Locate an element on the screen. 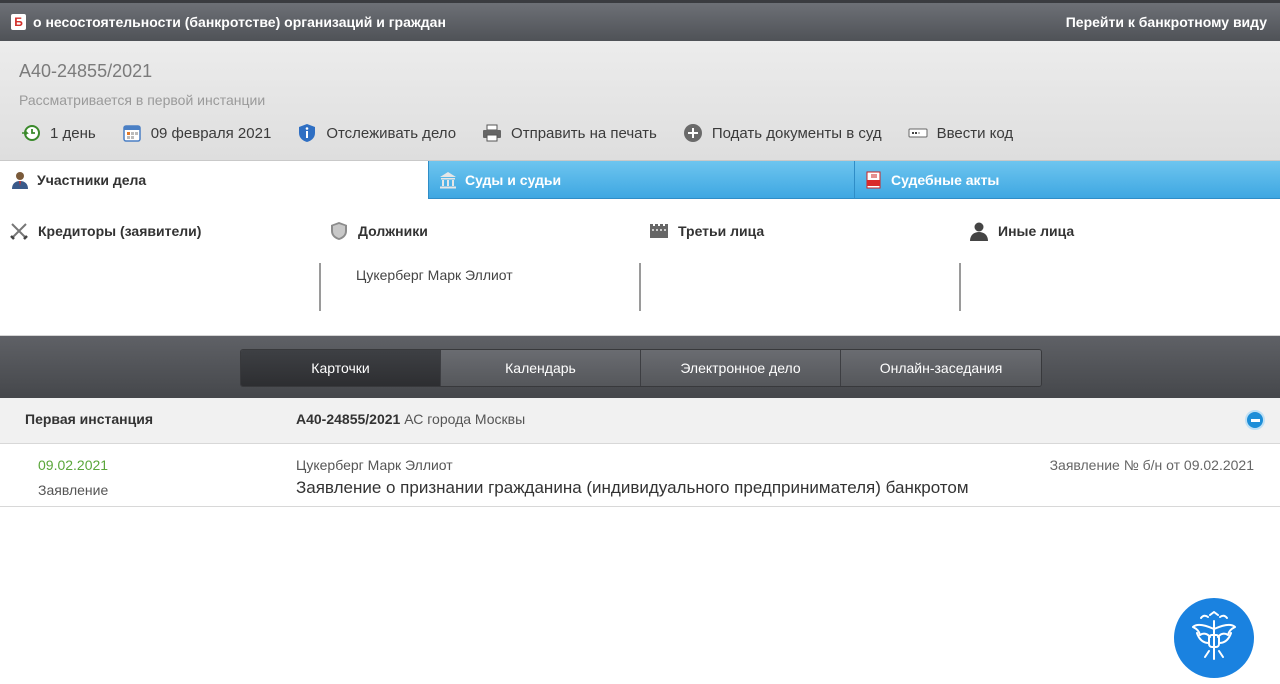 This screenshot has width=1280, height=684. tab-participants-label: Участники дела is located at coordinates (92, 180).